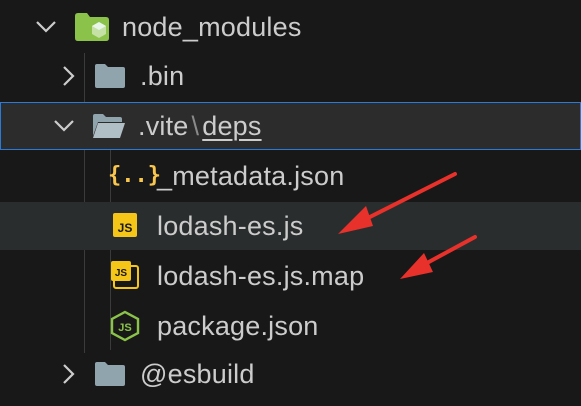 The width and height of the screenshot is (581, 406). I want to click on tree-item-label: @esbuild, so click(197, 374).